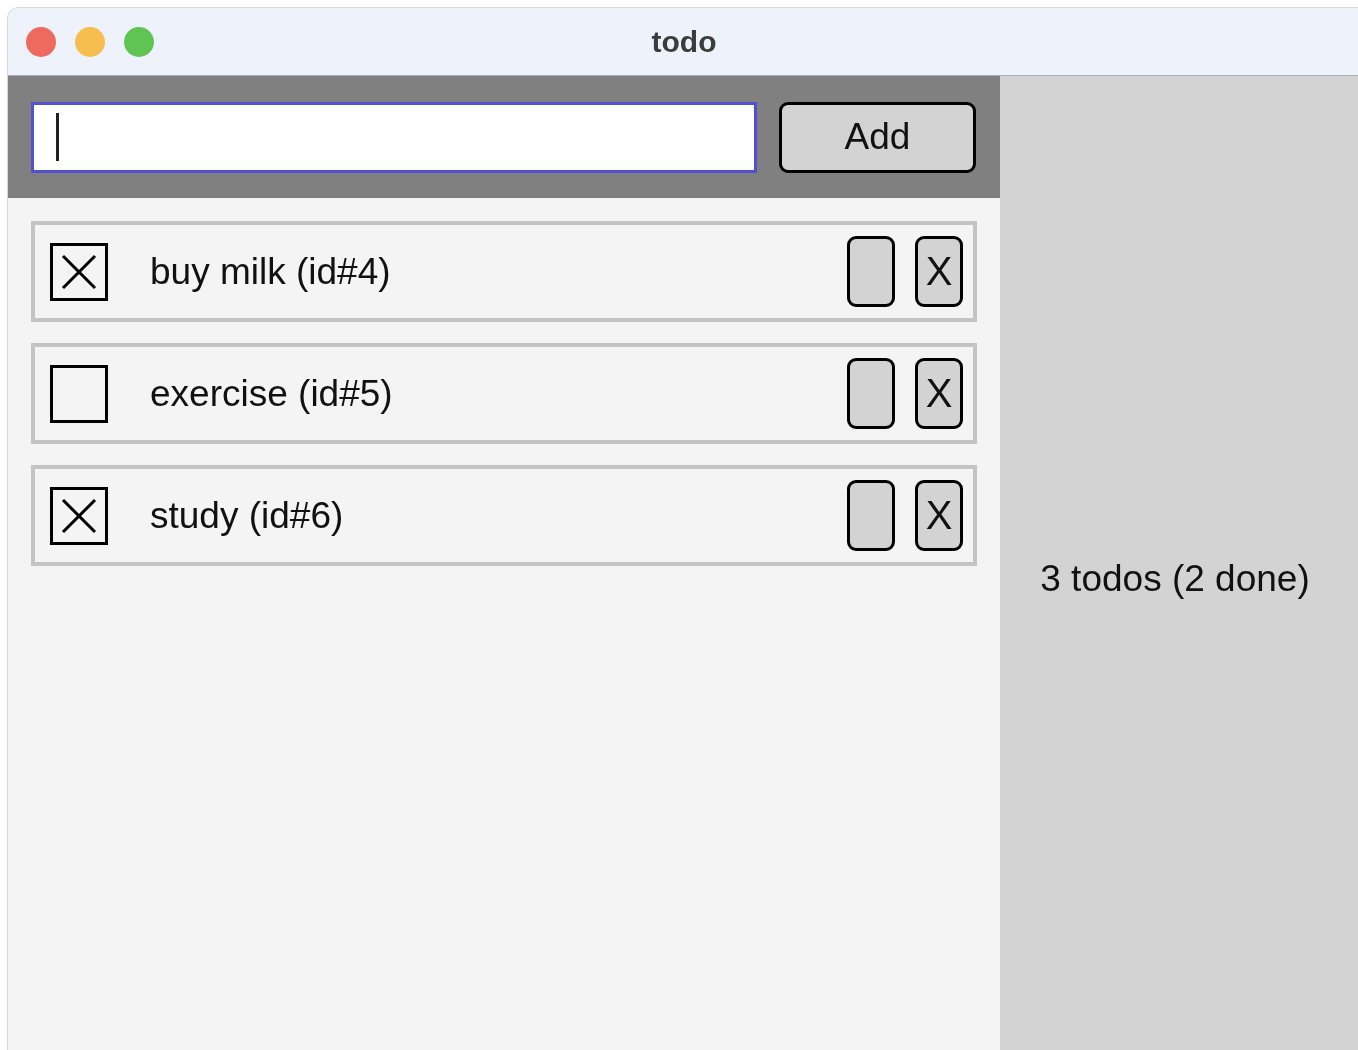  What do you see at coordinates (1175, 578) in the screenshot?
I see `summary-text: 3 todos (2 done)` at bounding box center [1175, 578].